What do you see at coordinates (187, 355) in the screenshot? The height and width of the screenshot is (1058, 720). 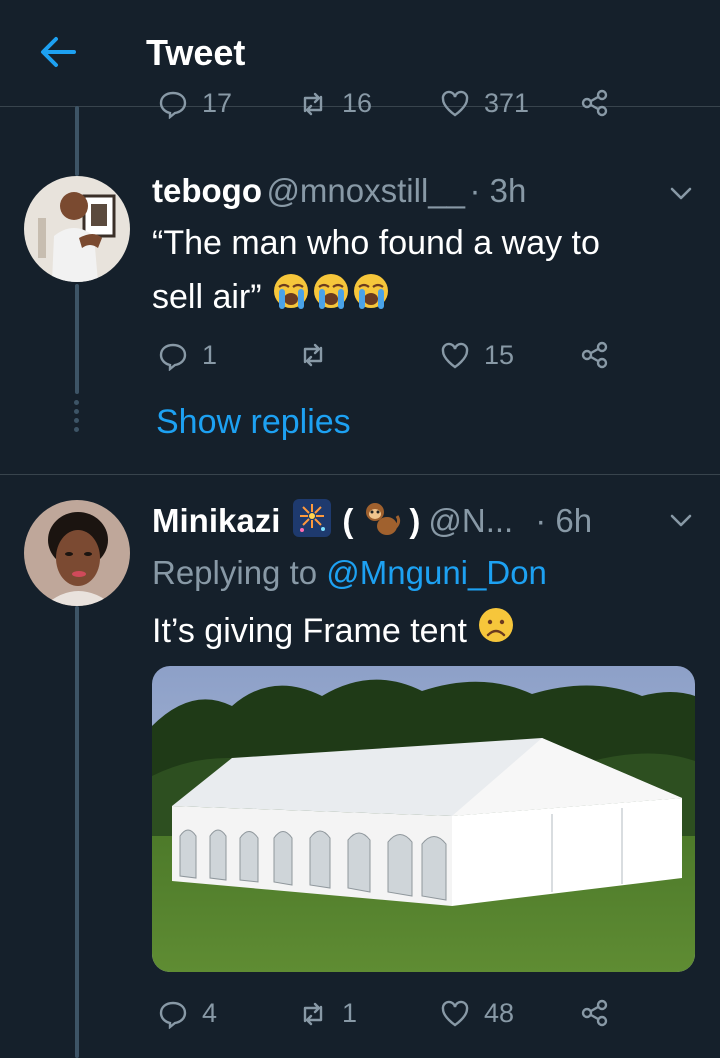 I see `reply-button: 1` at bounding box center [187, 355].